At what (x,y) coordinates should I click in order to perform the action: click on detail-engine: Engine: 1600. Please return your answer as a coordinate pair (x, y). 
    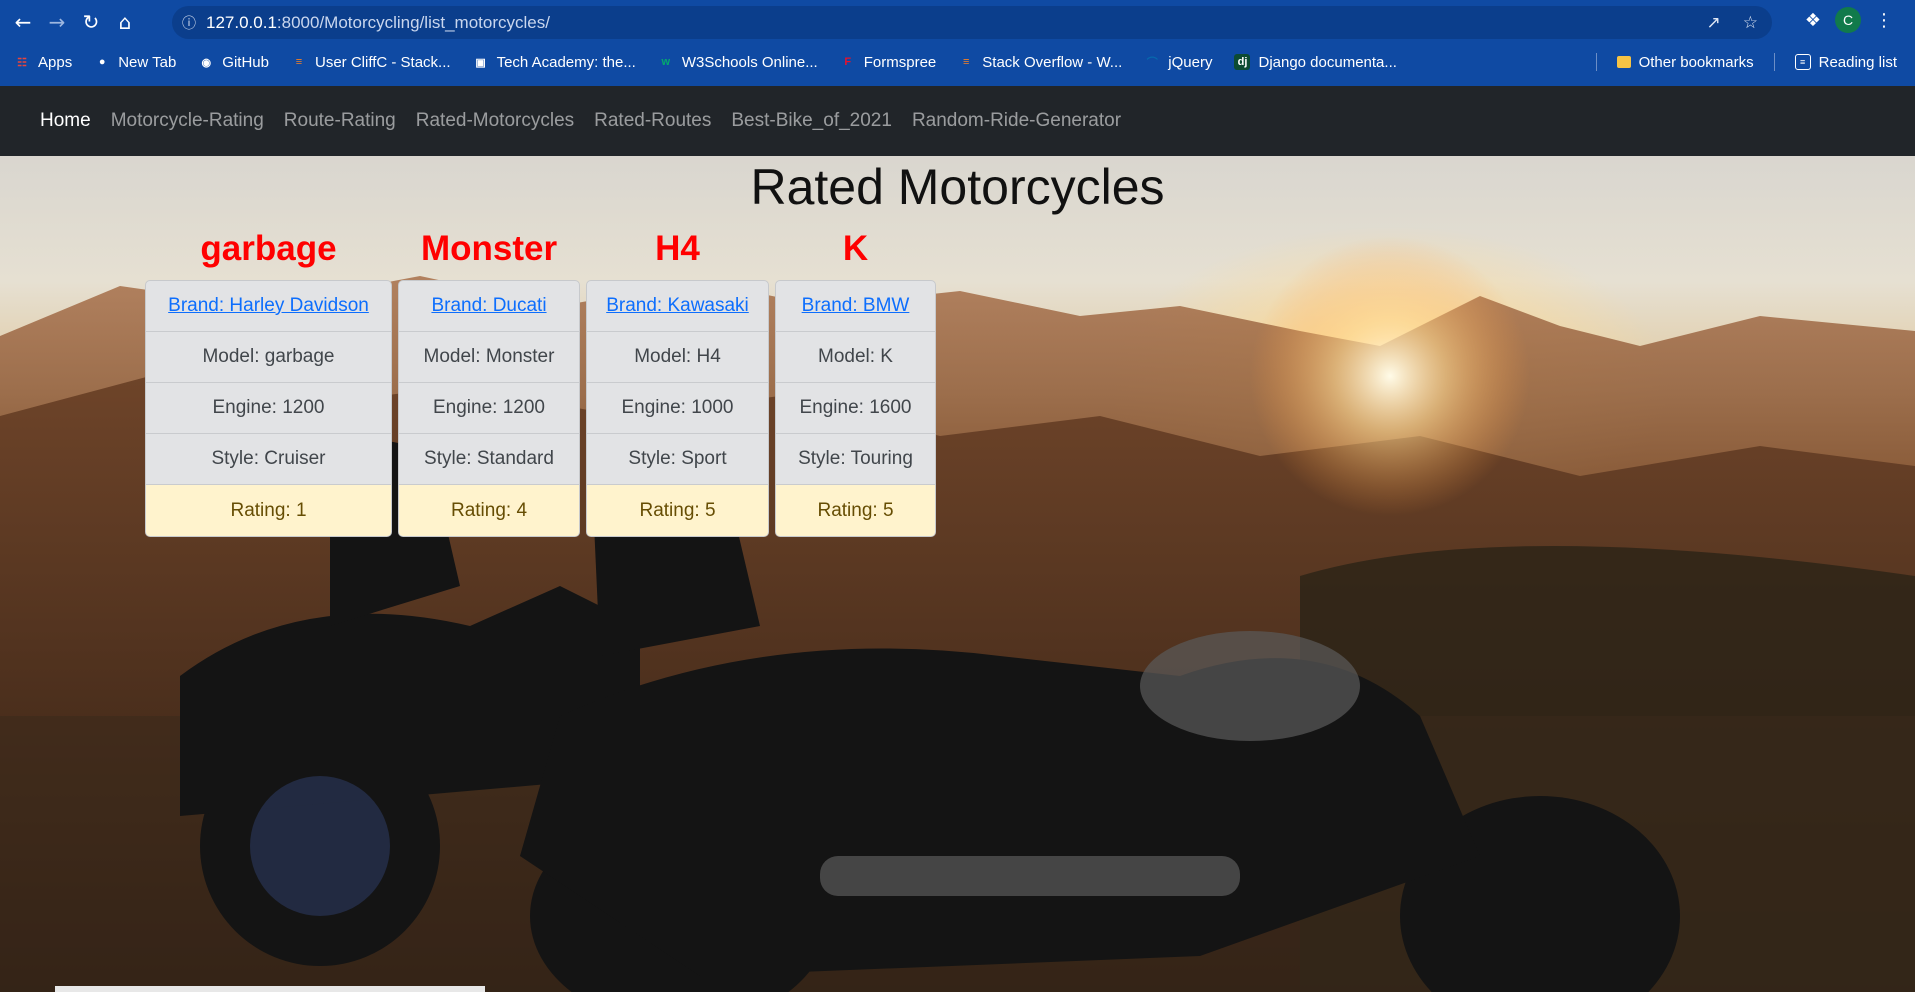
    Looking at the image, I should click on (855, 408).